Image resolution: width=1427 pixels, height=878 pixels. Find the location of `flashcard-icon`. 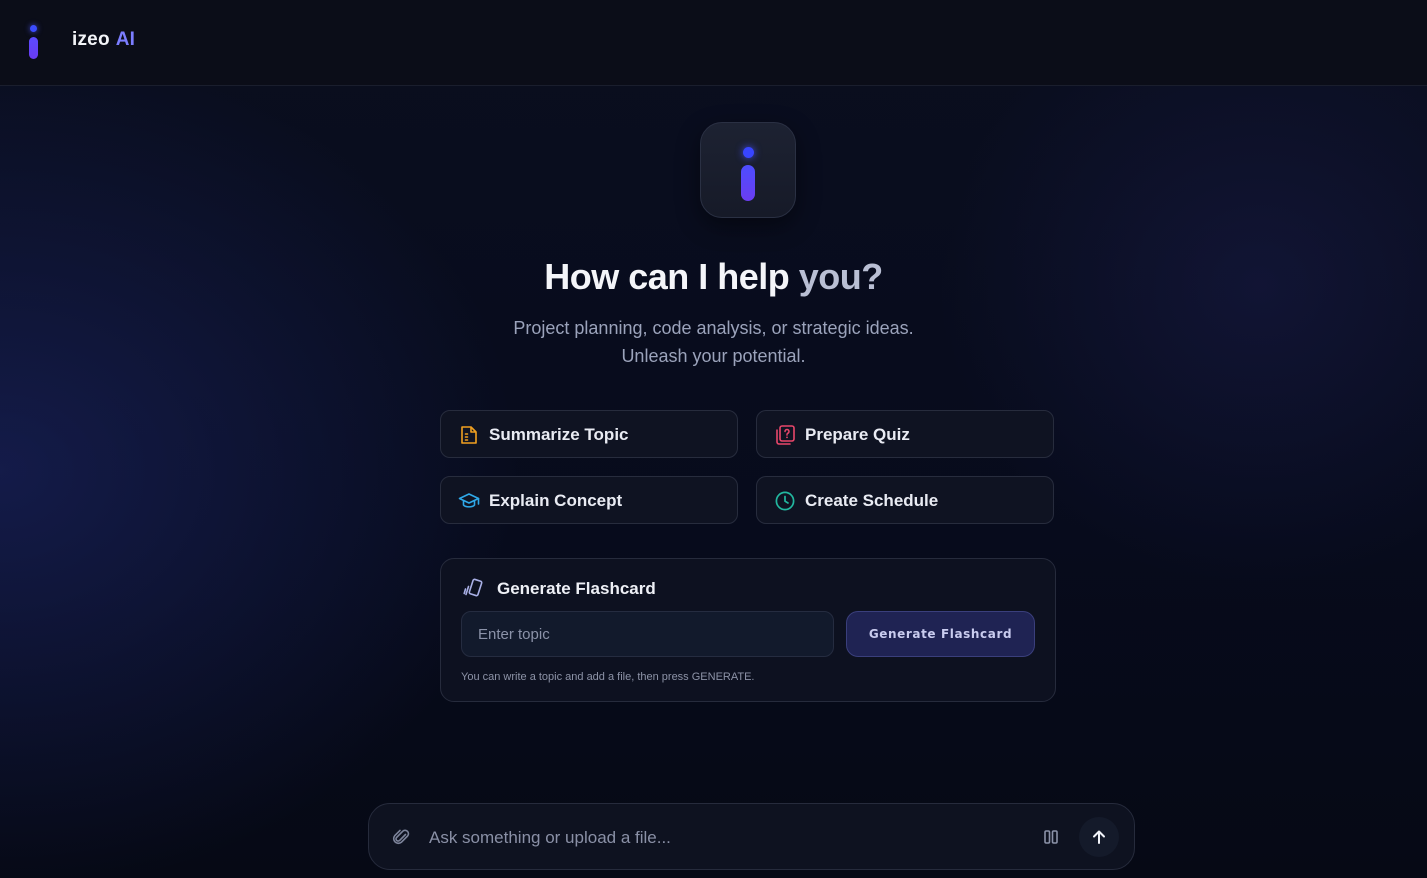

flashcard-icon is located at coordinates (473, 587).